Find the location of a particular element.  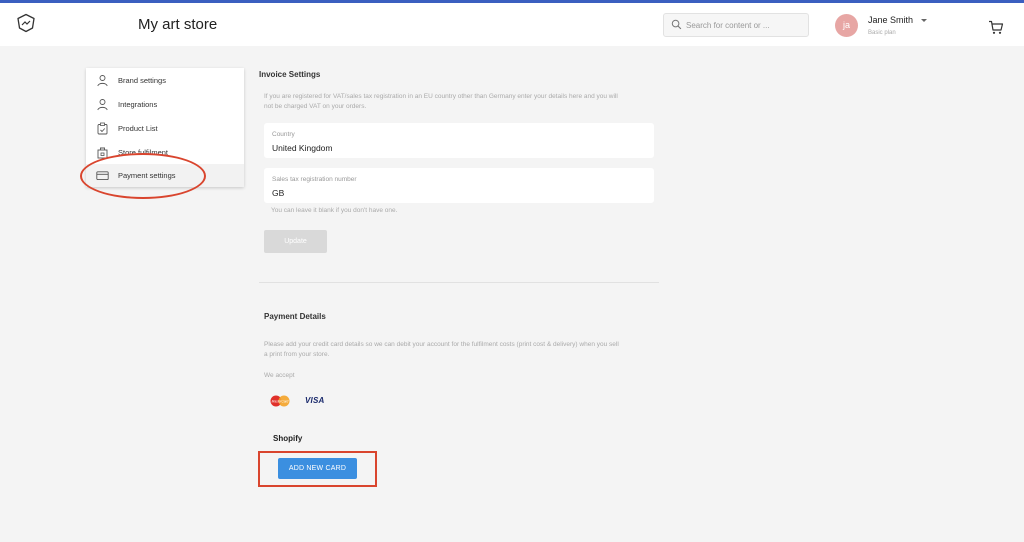

payment-description-line2: a print from your store. is located at coordinates (297, 354).